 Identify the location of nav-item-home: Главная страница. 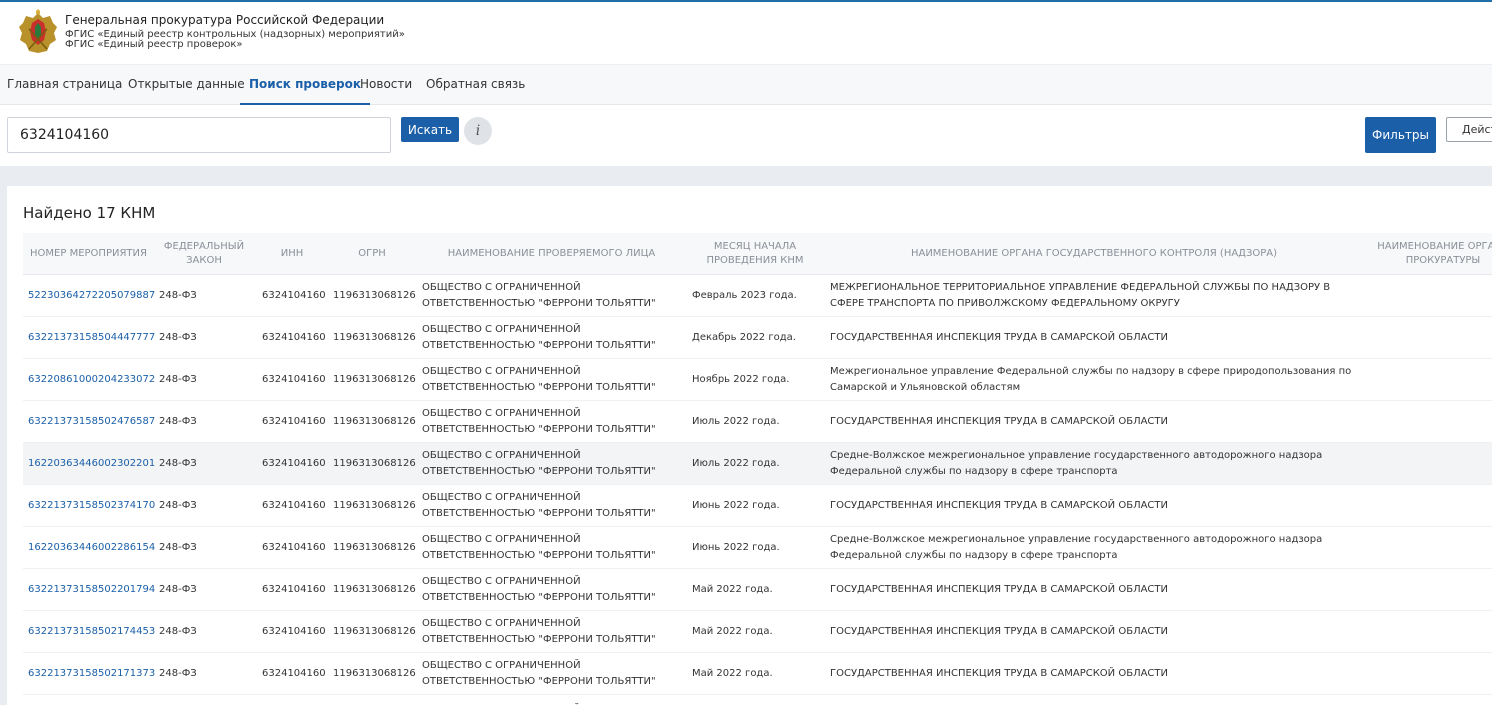
(64, 85).